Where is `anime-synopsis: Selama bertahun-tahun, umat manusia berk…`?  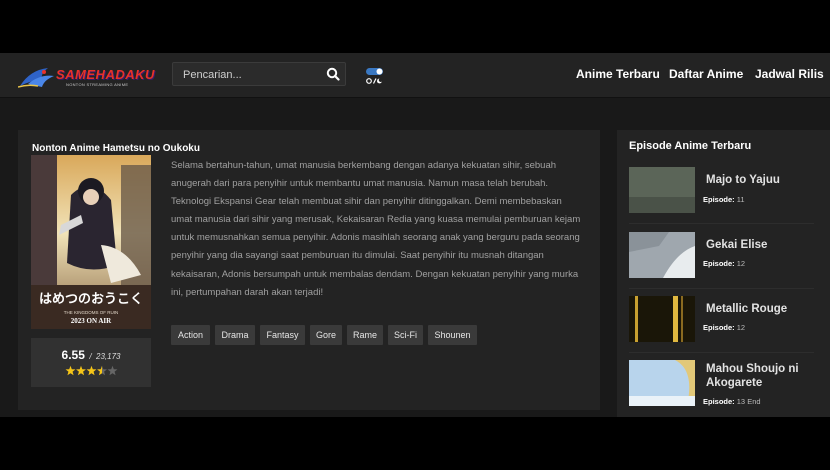
anime-synopsis: Selama bertahun-tahun, umat manusia berk… is located at coordinates (376, 229).